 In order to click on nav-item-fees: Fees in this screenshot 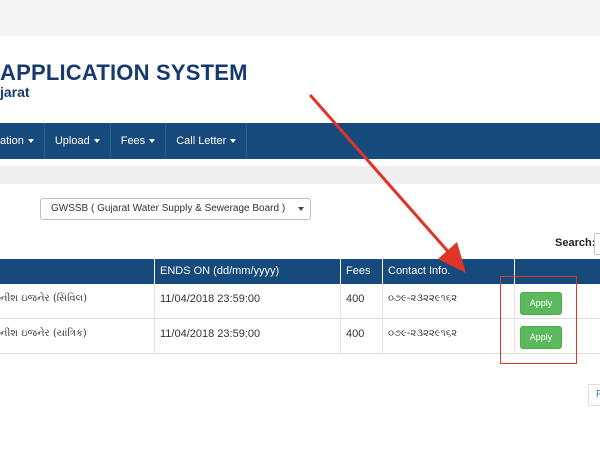, I will do `click(139, 141)`.